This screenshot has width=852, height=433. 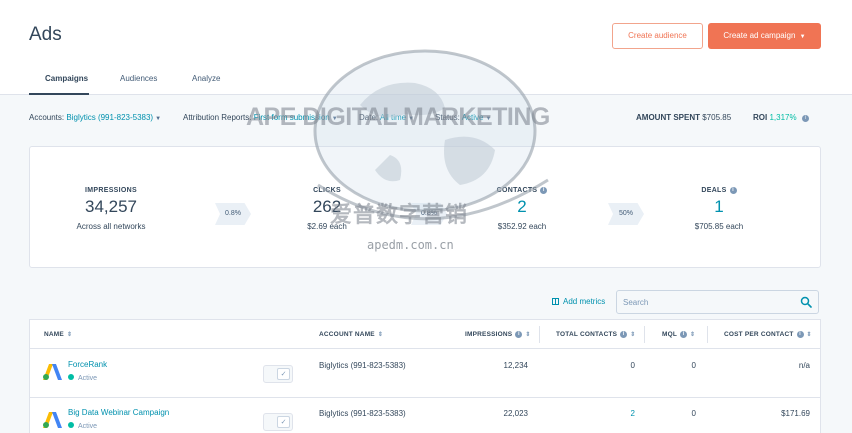 I want to click on stat-deals: DEALS i 1 $705.85 each, so click(x=719, y=209).